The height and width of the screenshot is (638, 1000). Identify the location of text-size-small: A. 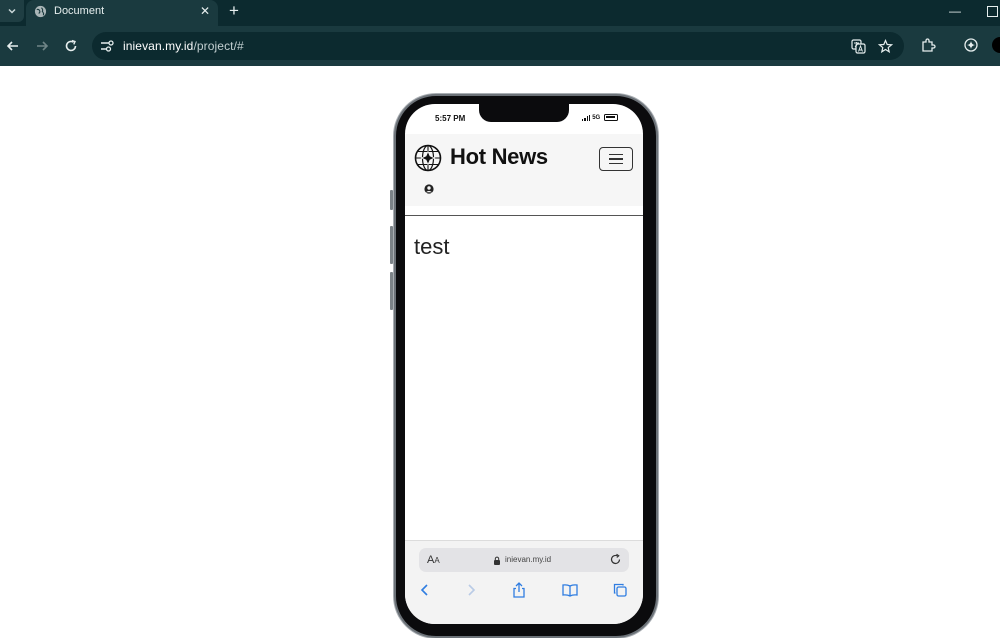
(437, 560).